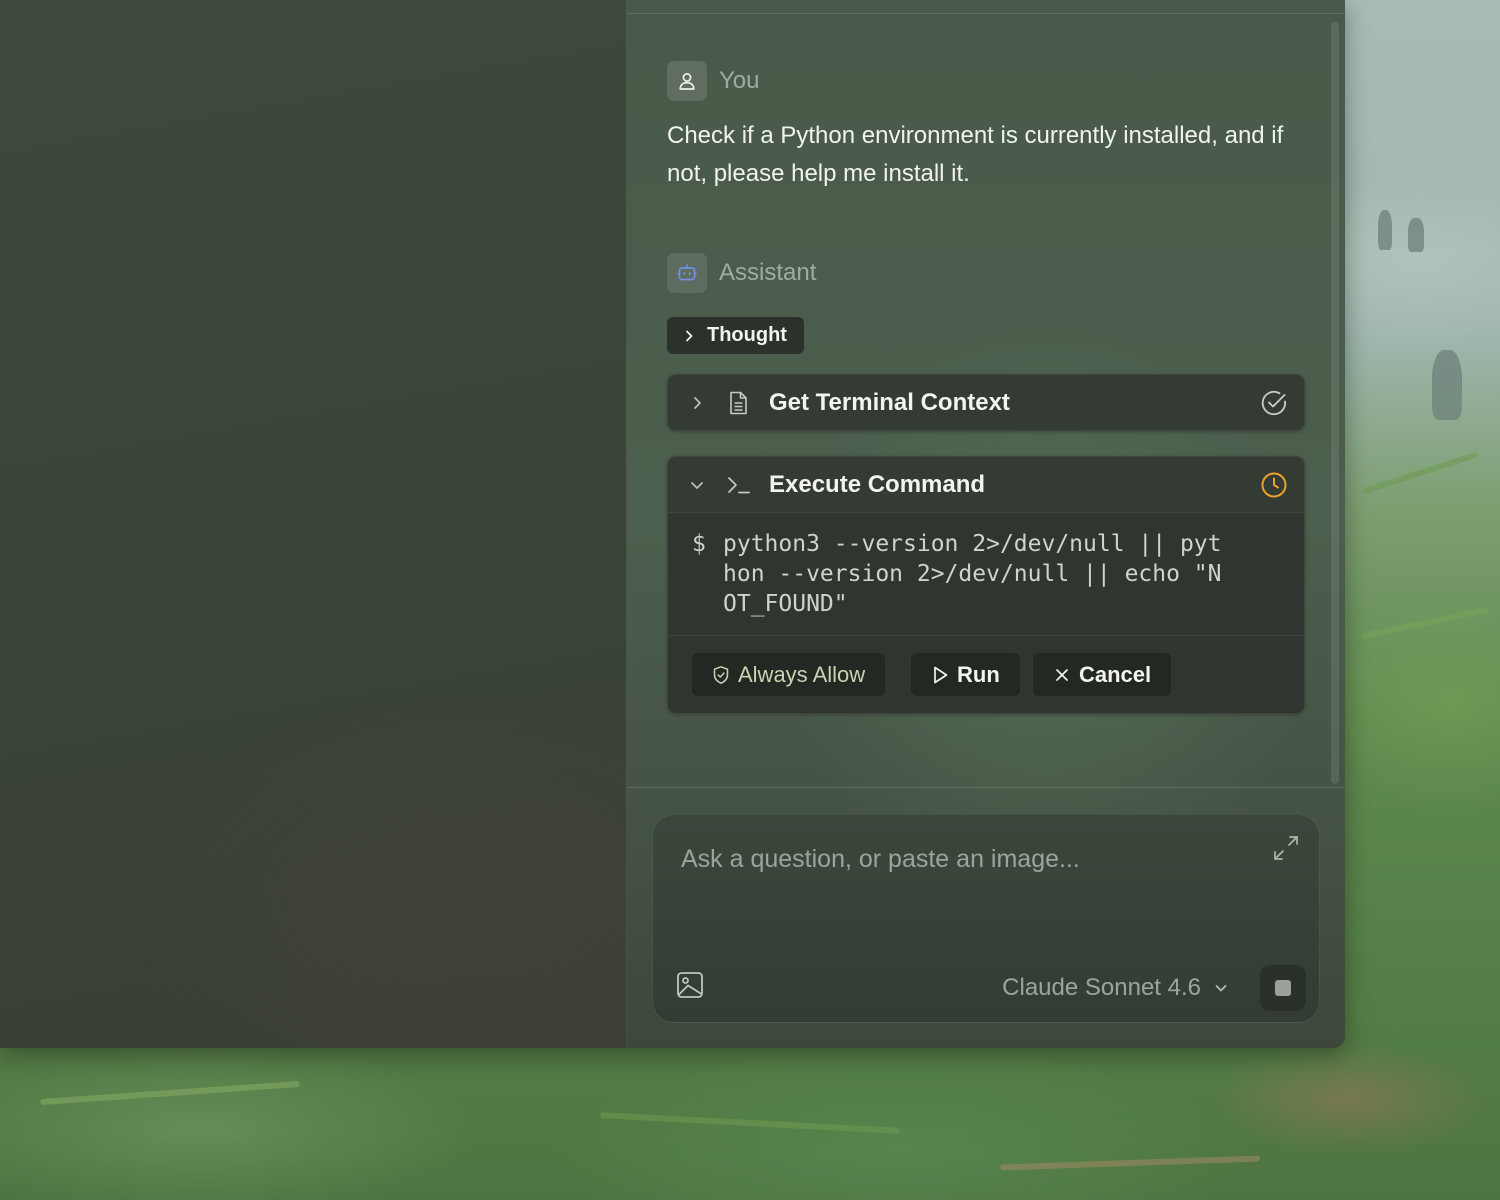 This screenshot has width=1500, height=1200. Describe the element at coordinates (738, 402) in the screenshot. I see `document-icon` at that location.